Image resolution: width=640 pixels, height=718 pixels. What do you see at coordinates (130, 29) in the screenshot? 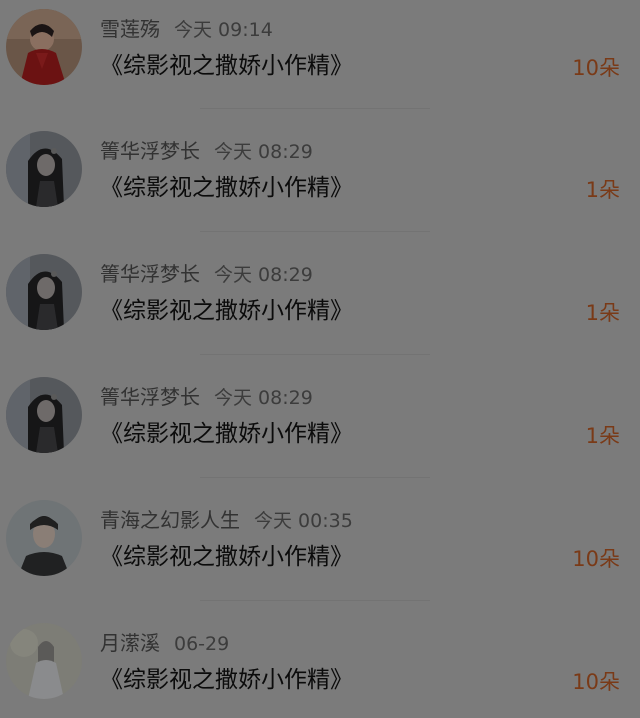
I see `username-text: 雪莲殇` at bounding box center [130, 29].